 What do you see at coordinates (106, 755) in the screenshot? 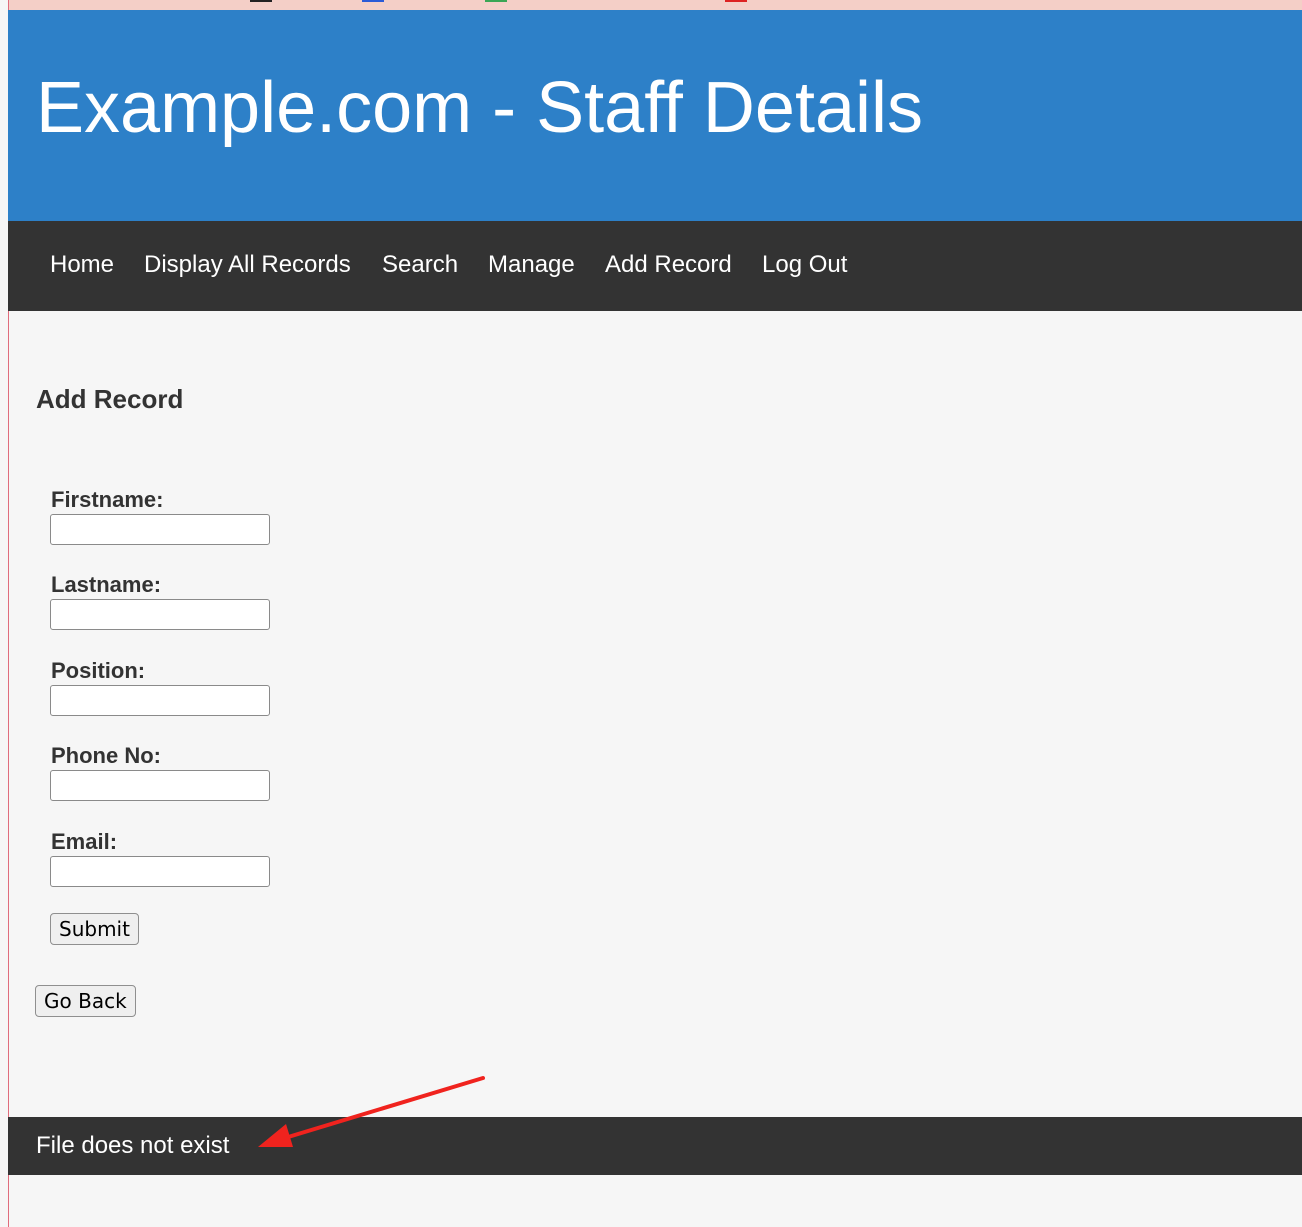
I see `phone-no-label: Phone No:` at bounding box center [106, 755].